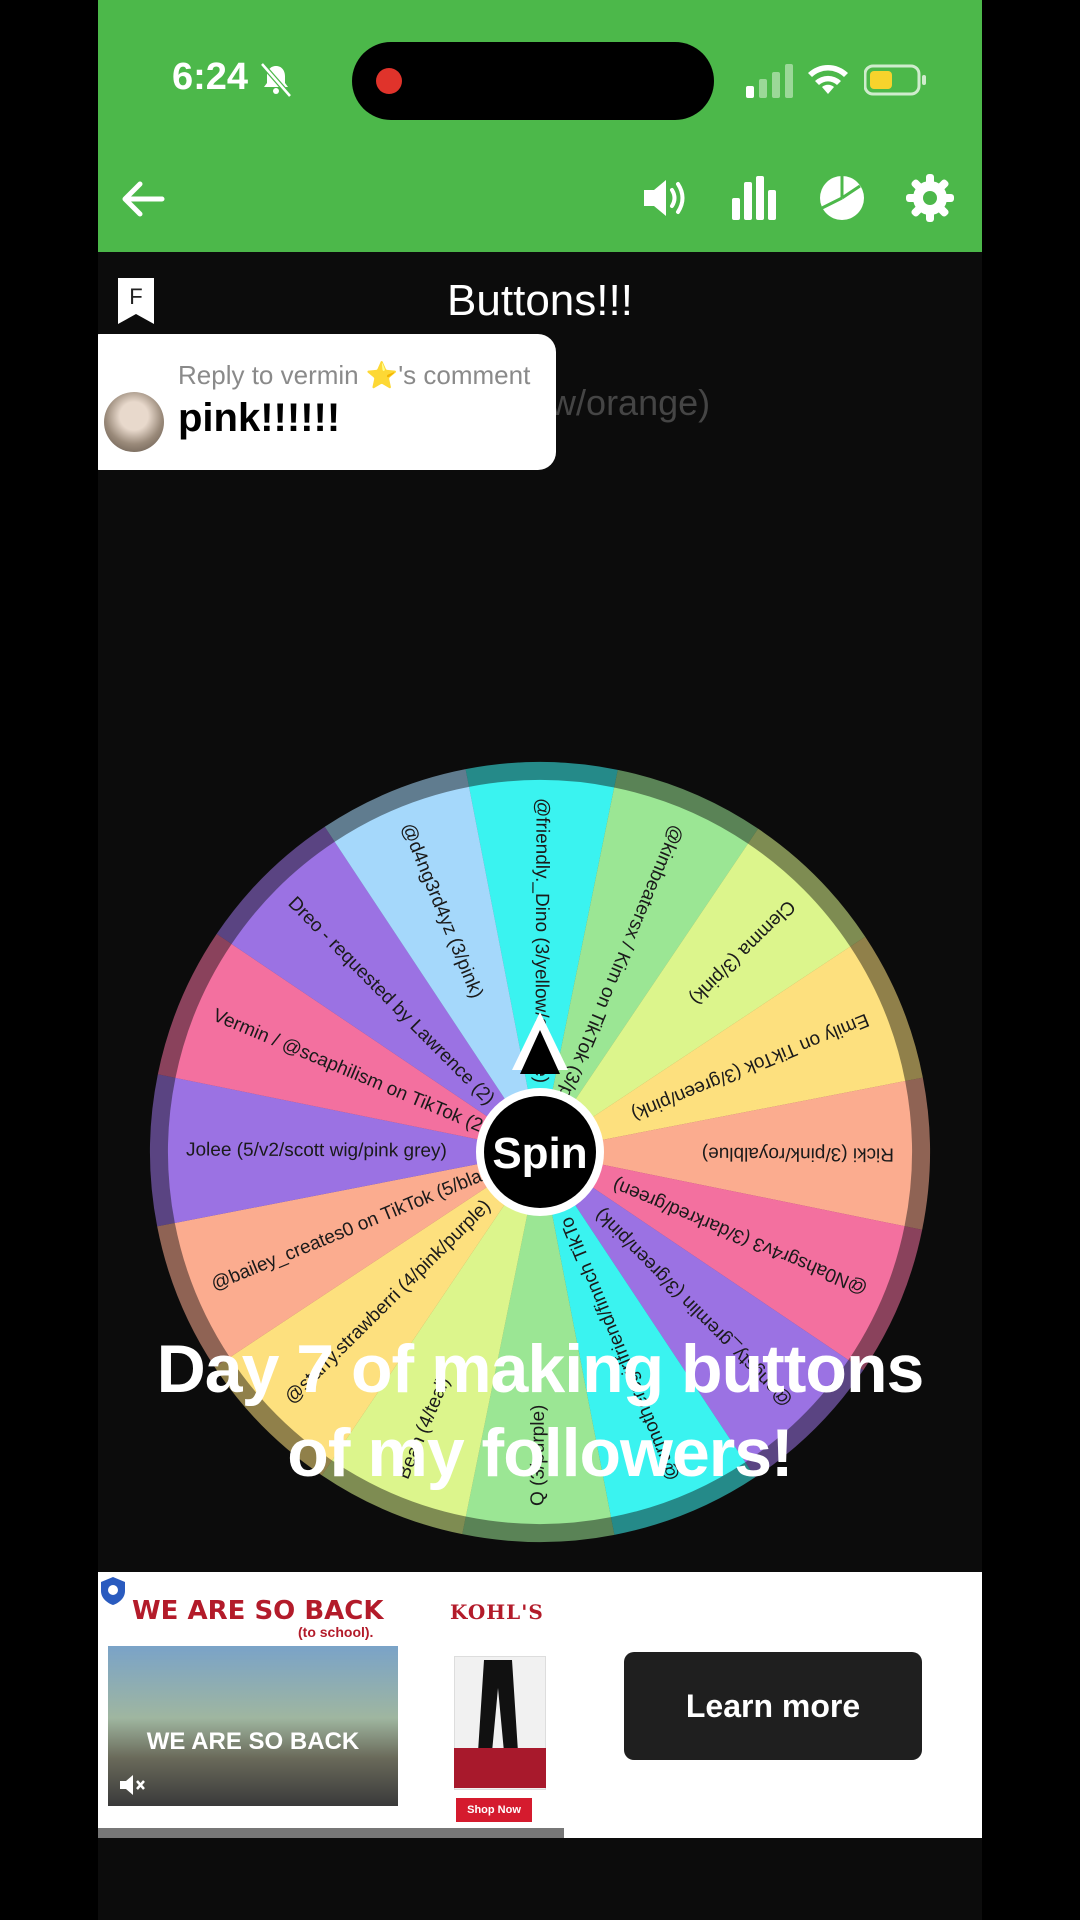 Image resolution: width=1080 pixels, height=1920 pixels. I want to click on wheel-segment-label: Ricki (3/pink/royalblue), so click(798, 1154).